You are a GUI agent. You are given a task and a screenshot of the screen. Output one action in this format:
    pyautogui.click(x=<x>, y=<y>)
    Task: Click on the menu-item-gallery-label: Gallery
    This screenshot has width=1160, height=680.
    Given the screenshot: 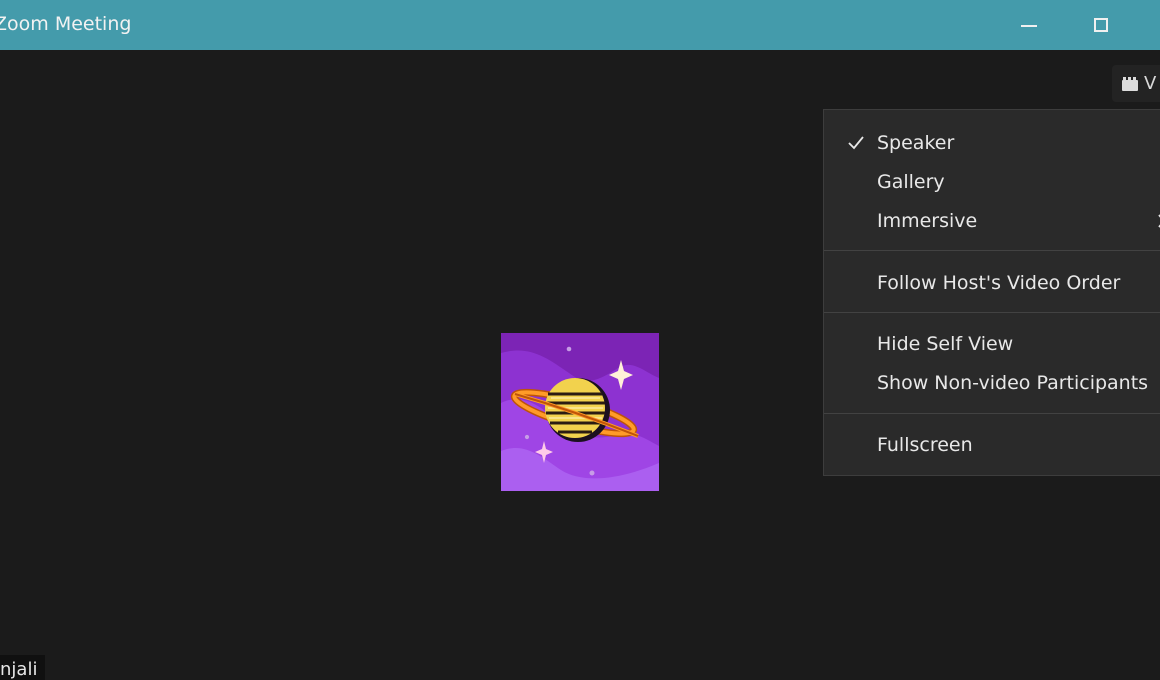 What is the action you would take?
    pyautogui.click(x=911, y=182)
    